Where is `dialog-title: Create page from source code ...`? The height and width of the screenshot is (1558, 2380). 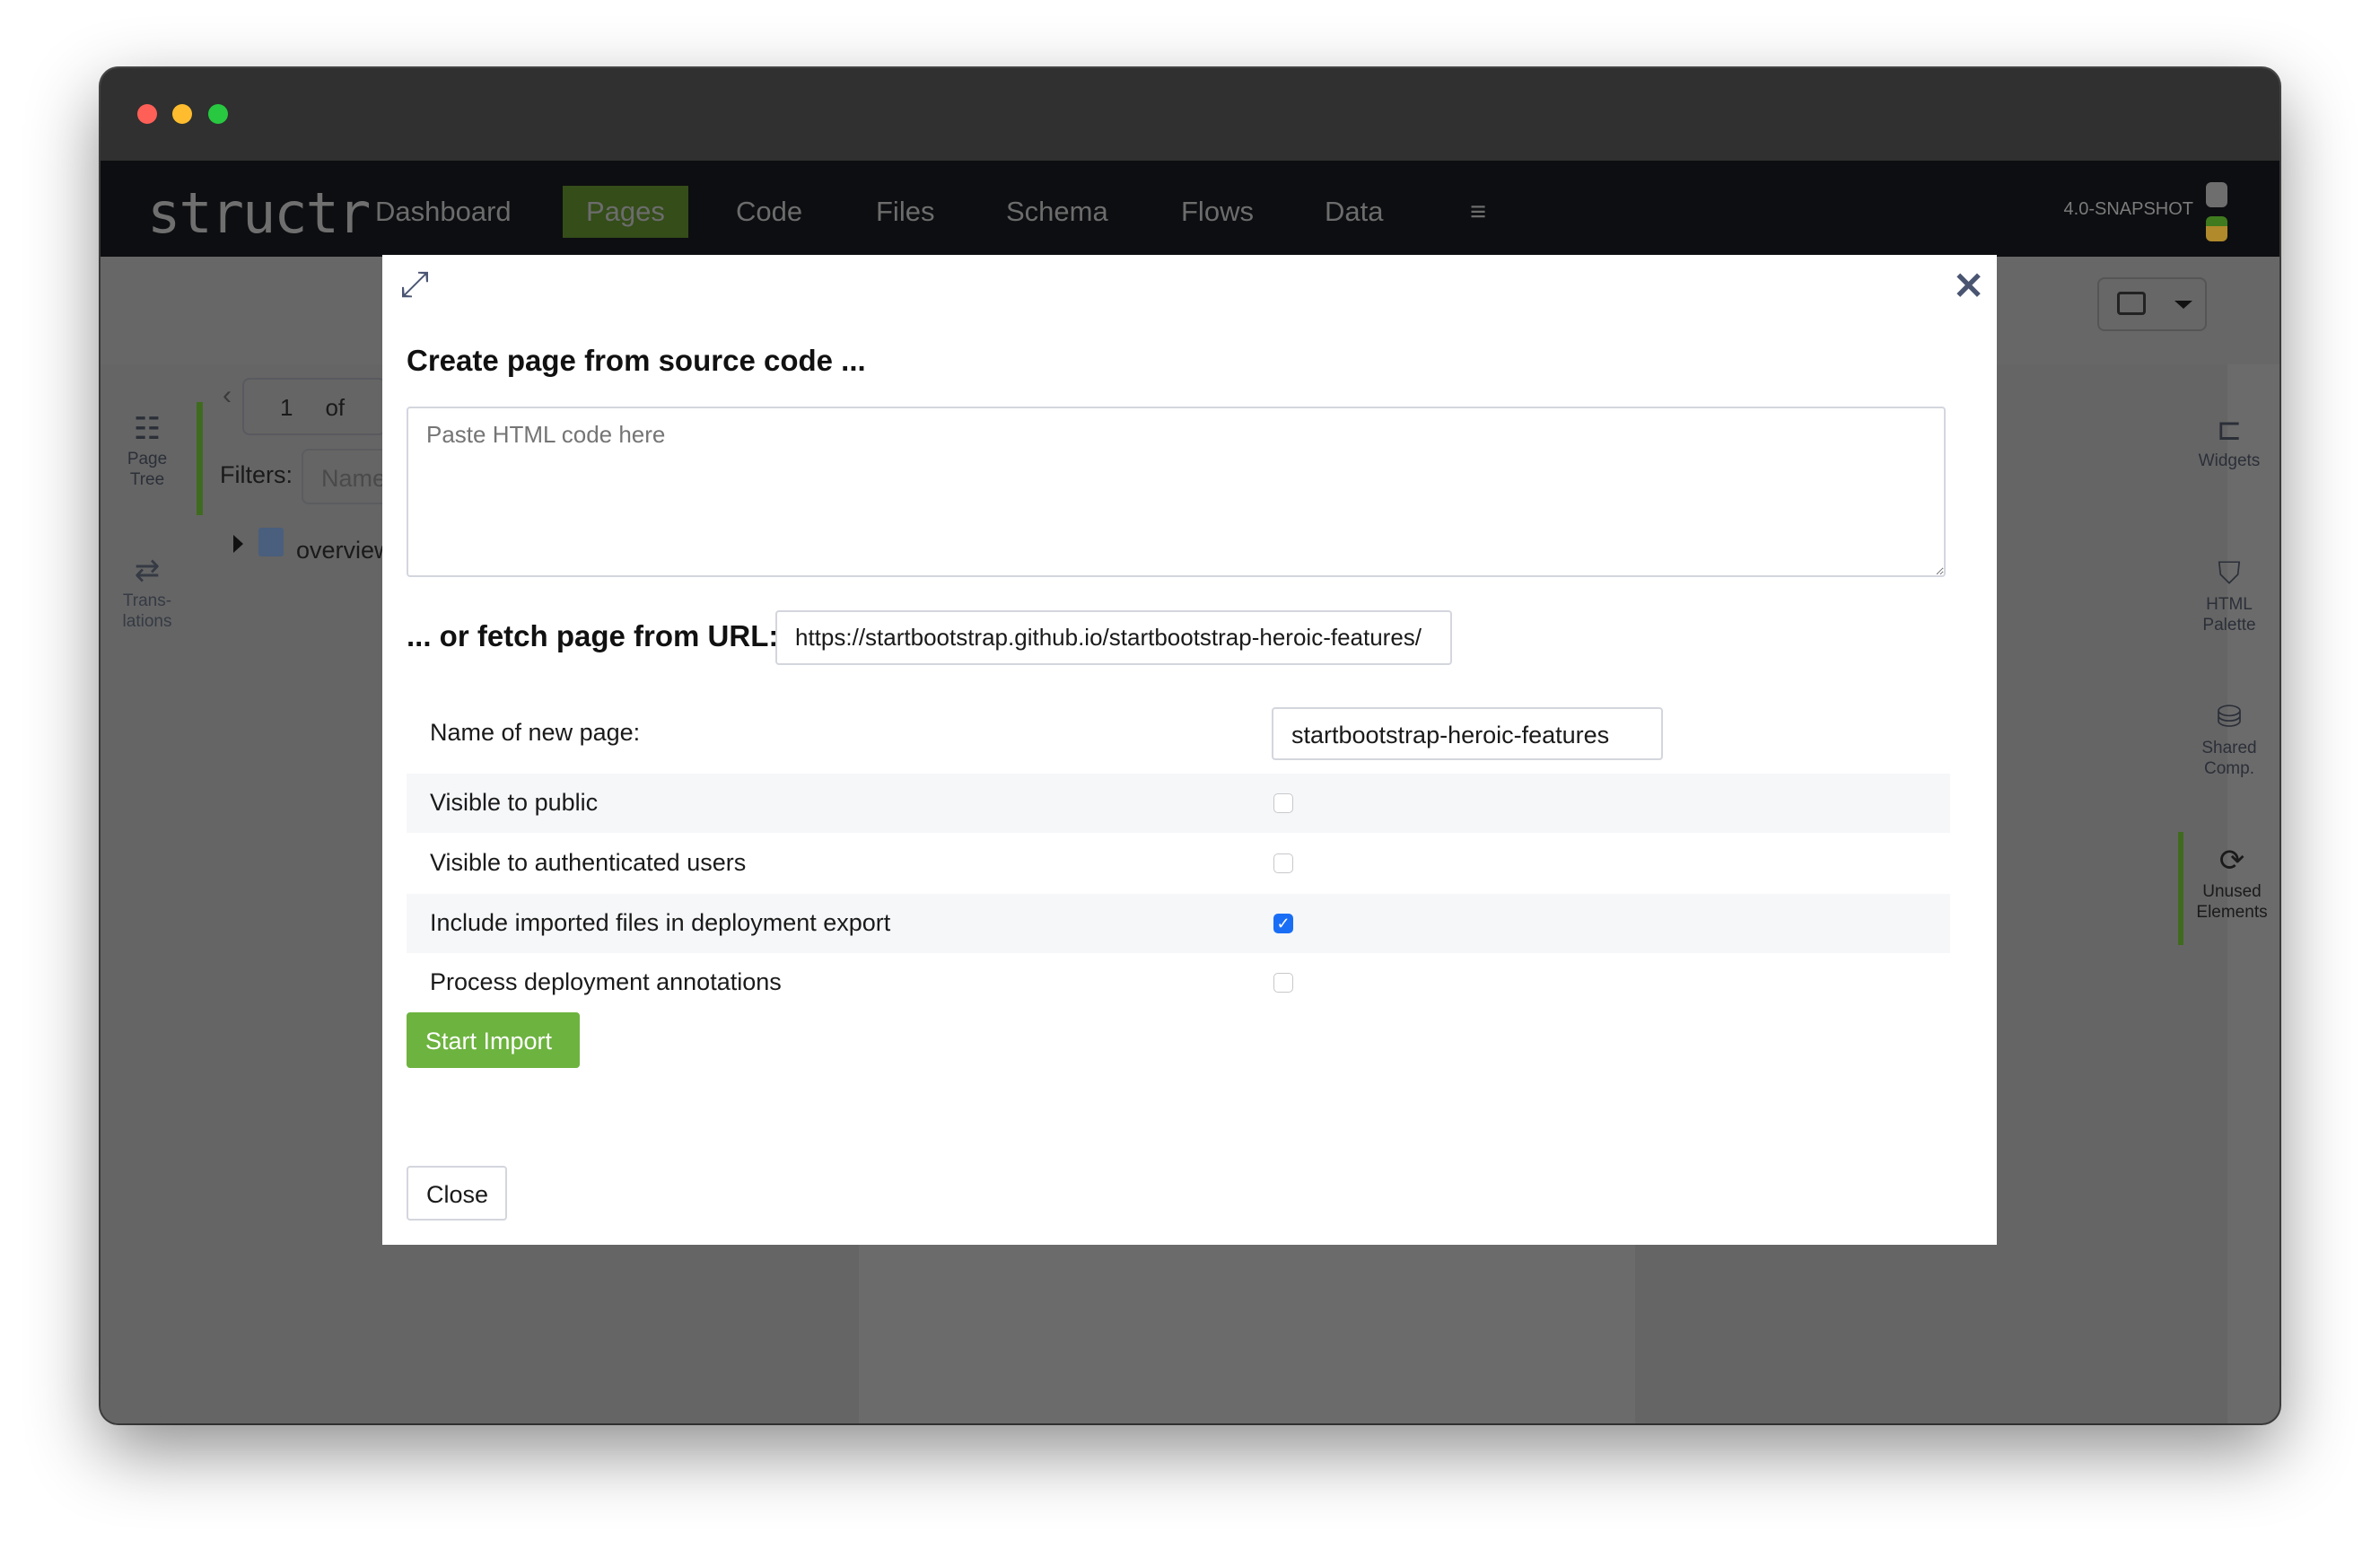 dialog-title: Create page from source code ... is located at coordinates (636, 361).